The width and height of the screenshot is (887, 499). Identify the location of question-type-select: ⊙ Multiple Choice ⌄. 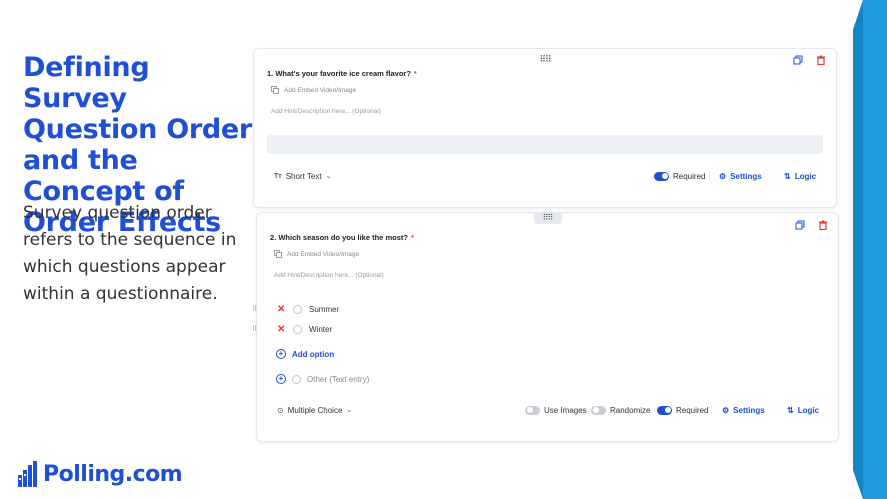
(314, 410).